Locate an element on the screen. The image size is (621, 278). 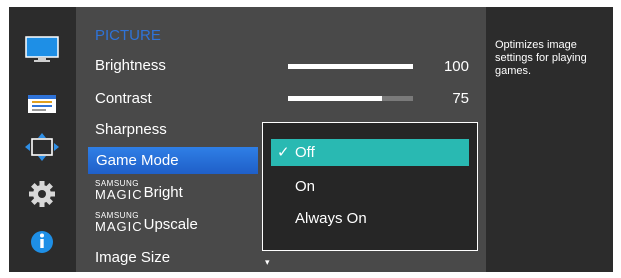
icon-rail is located at coordinates (42, 139).